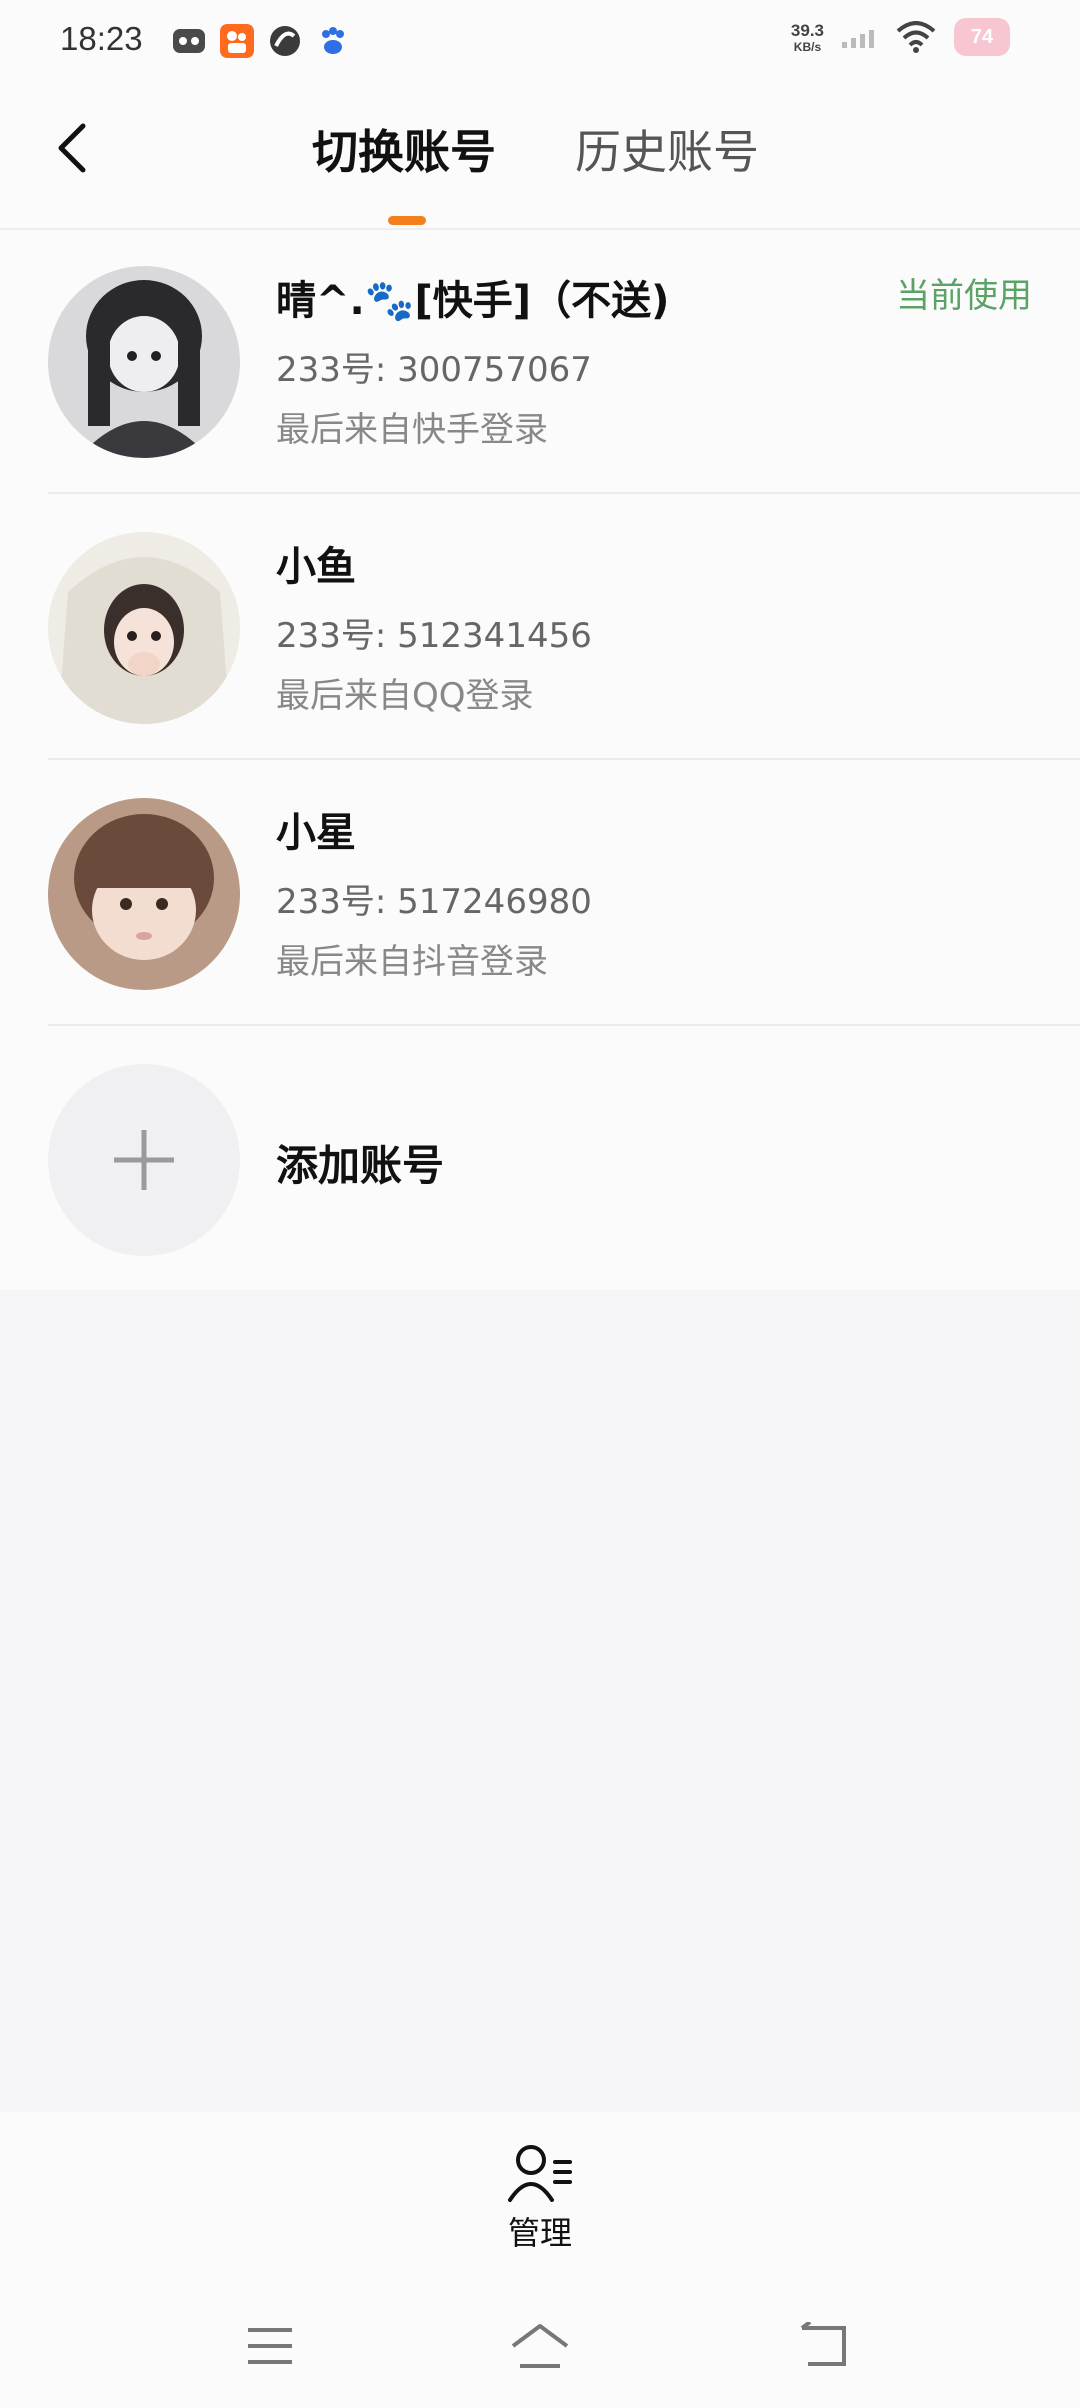 The image size is (1080, 2408). Describe the element at coordinates (404, 152) in the screenshot. I see `tab-switch-account: 切换账号` at that location.